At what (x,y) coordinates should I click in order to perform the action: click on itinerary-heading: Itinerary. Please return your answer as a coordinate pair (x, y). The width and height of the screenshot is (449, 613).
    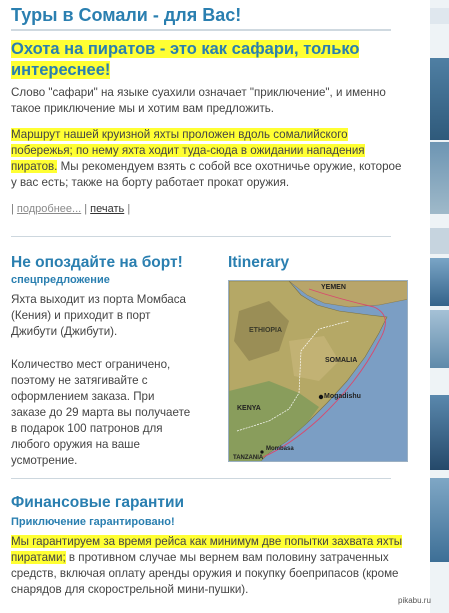
    Looking at the image, I should click on (259, 262).